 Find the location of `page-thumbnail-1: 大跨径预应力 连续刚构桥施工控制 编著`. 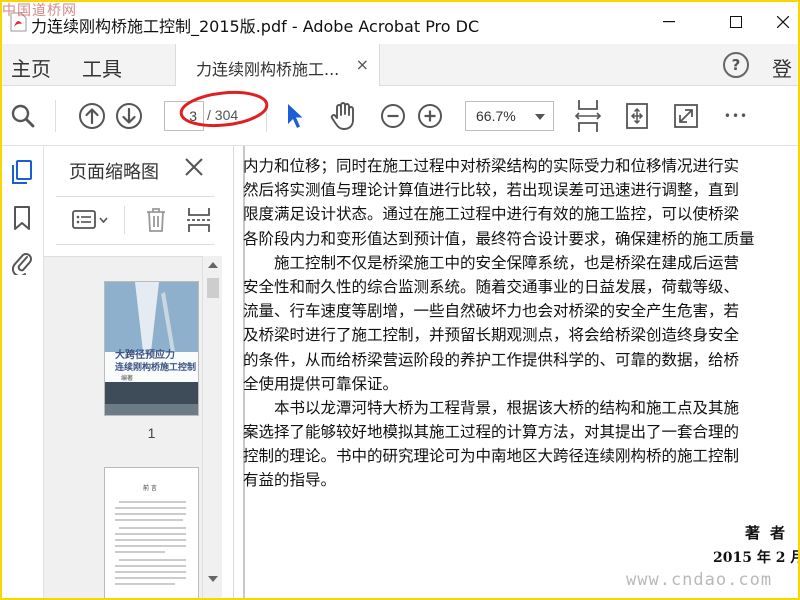

page-thumbnail-1: 大跨径预应力 连续刚构桥施工控制 编著 is located at coordinates (151, 348).